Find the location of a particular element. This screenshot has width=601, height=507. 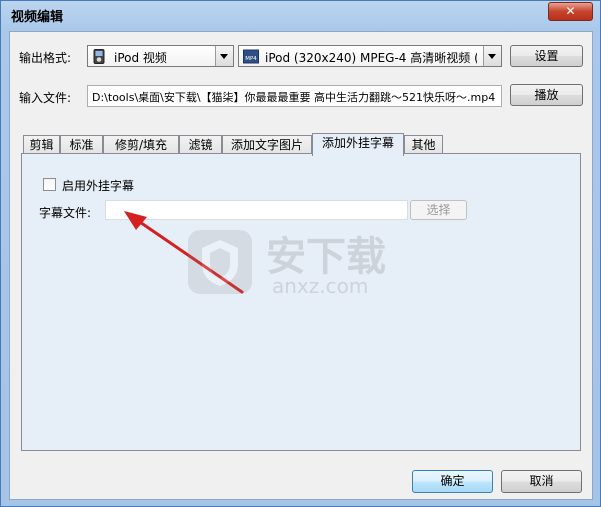

cancel-button: 取消 is located at coordinates (541, 481).